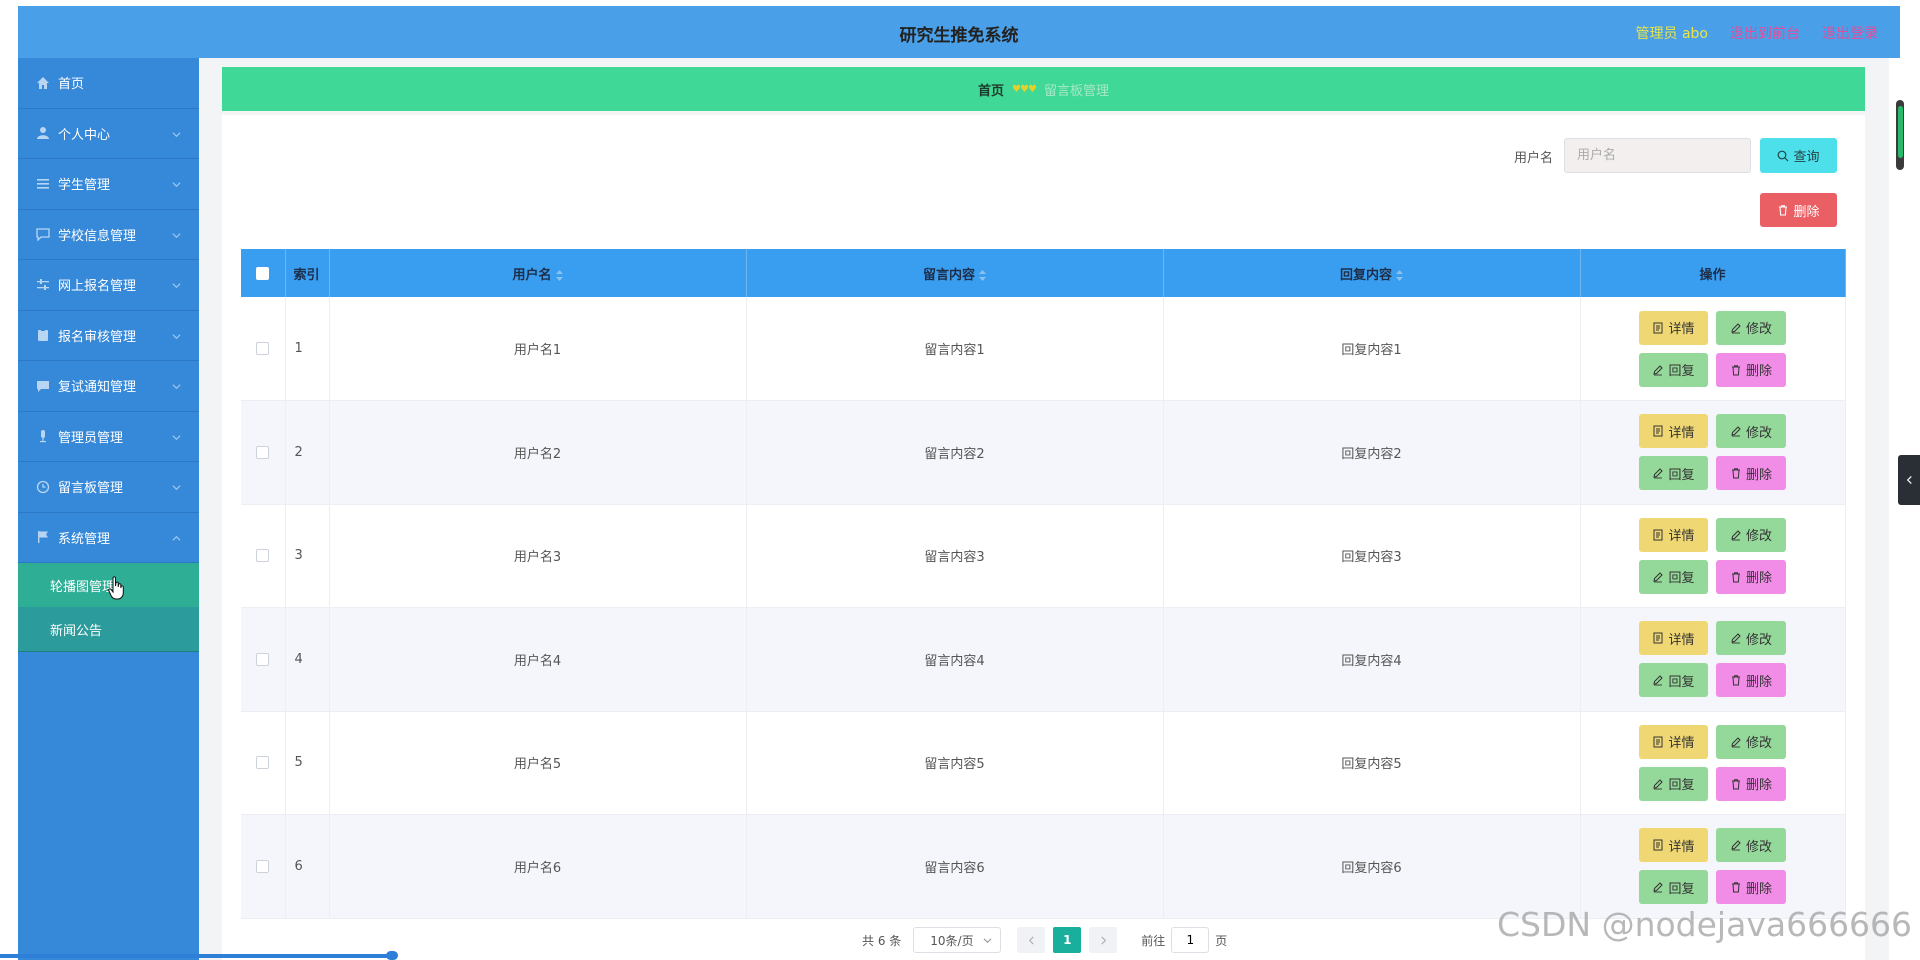 The width and height of the screenshot is (1920, 960). I want to click on logout-link: 退出登录, so click(1850, 33).